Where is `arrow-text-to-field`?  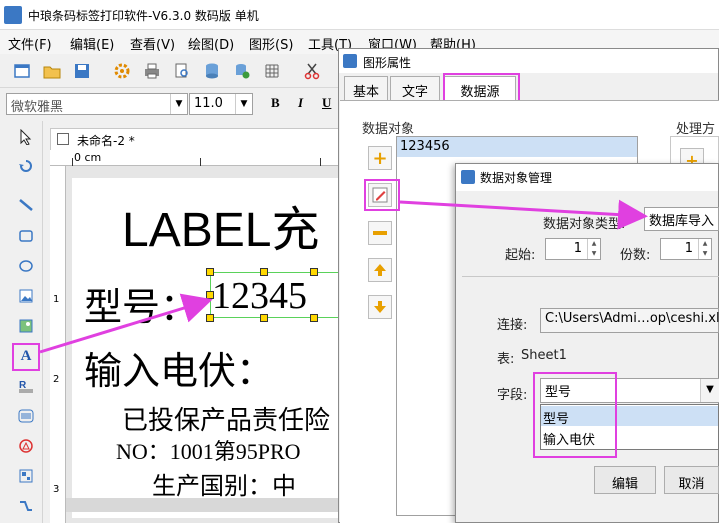 arrow-text-to-field is located at coordinates (126, 323).